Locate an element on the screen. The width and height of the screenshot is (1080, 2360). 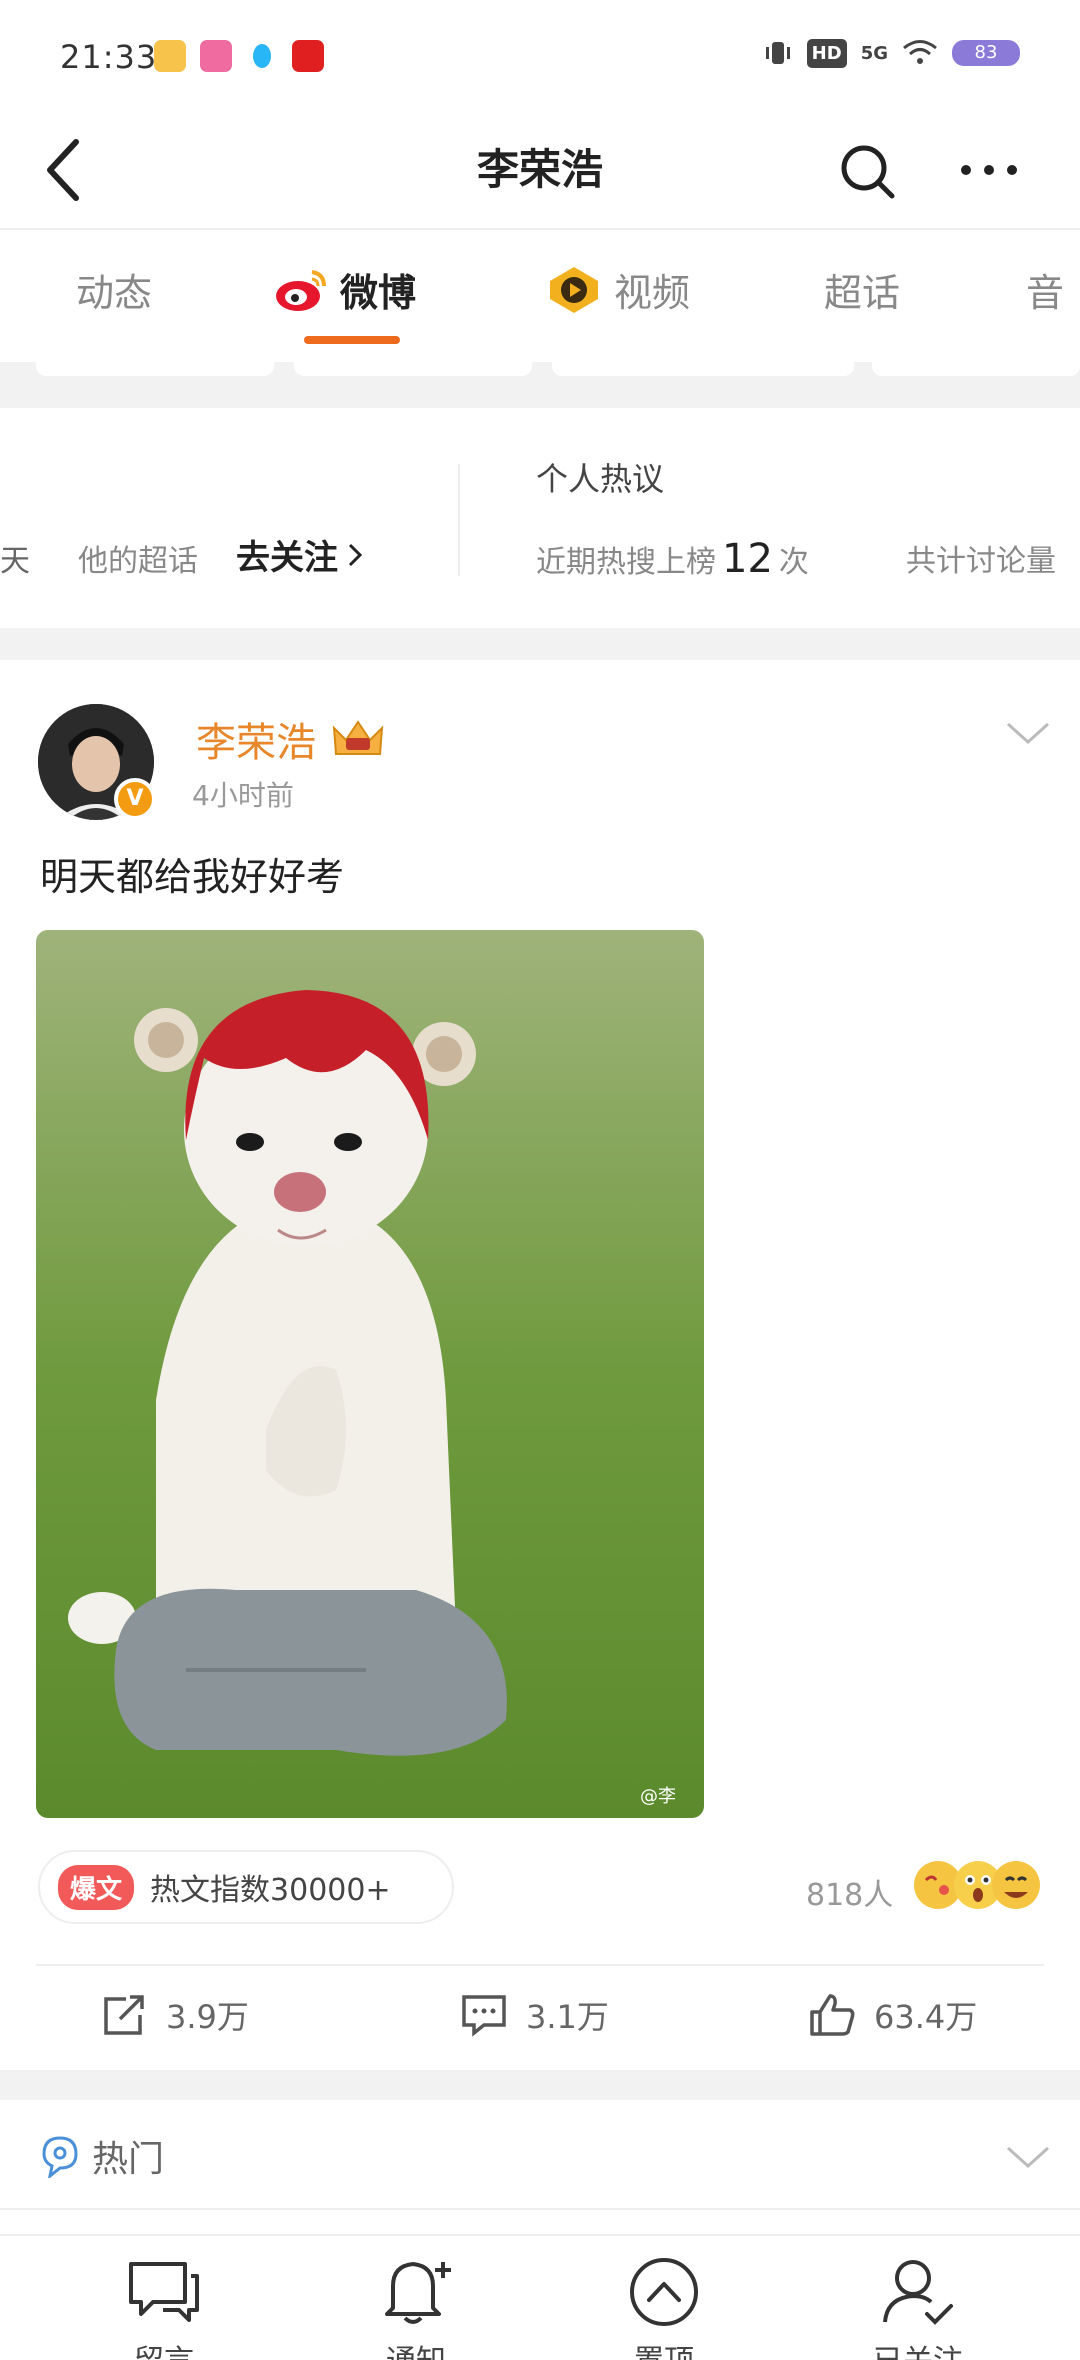
nav-top: 置顶 is located at coordinates (664, 2308).